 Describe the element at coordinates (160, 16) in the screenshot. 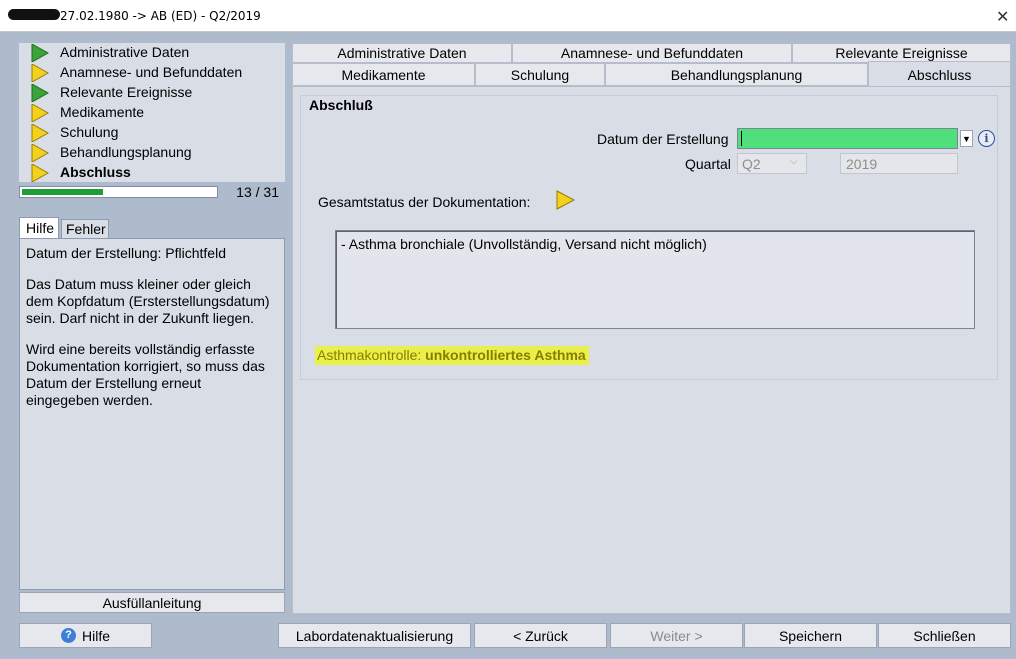

I see `window-title: 27.02.1980 -> AB (ED) - Q2/2019` at that location.